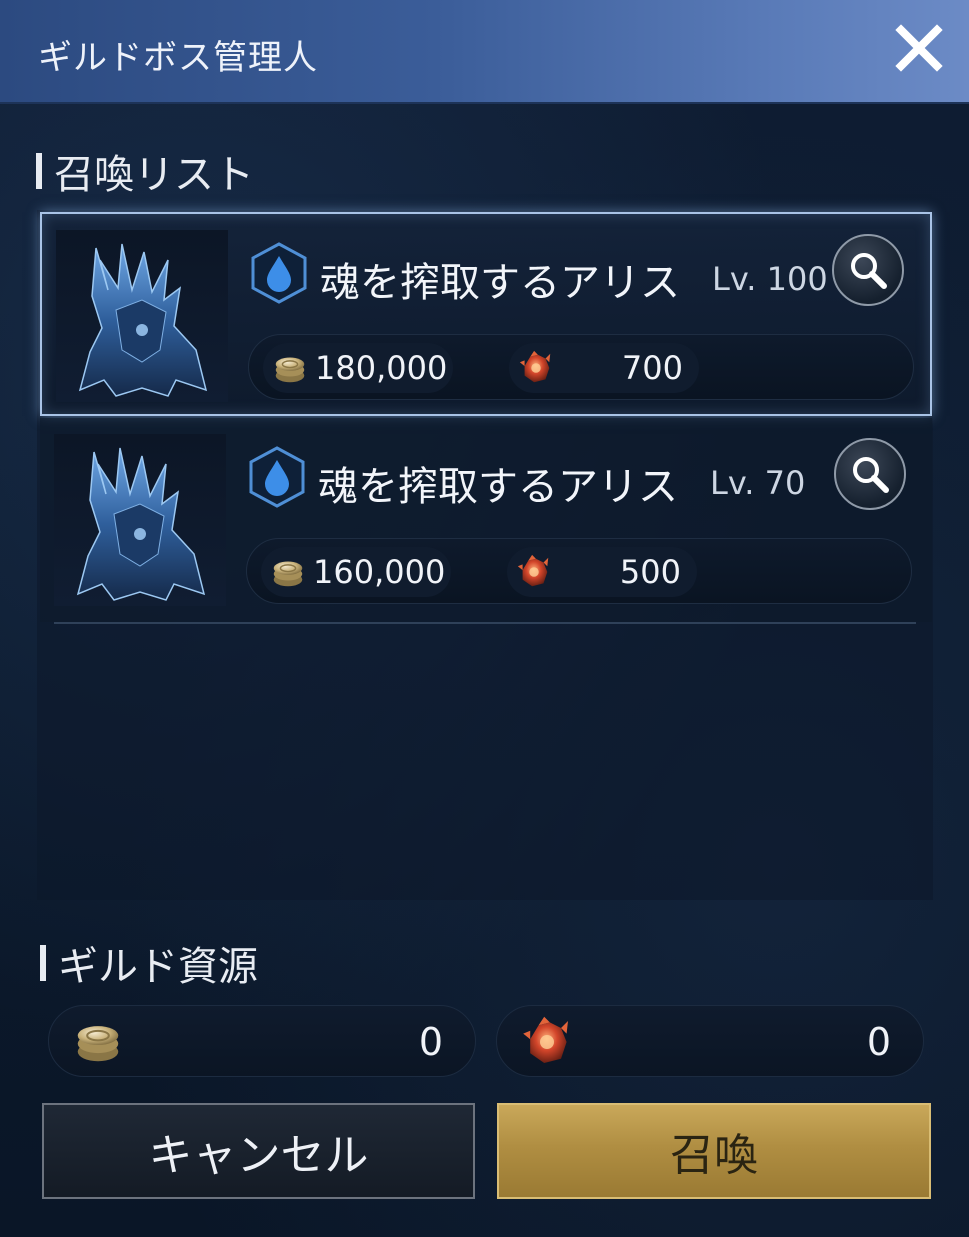  What do you see at coordinates (430, 1042) in the screenshot?
I see `guild-gold-value: 0` at bounding box center [430, 1042].